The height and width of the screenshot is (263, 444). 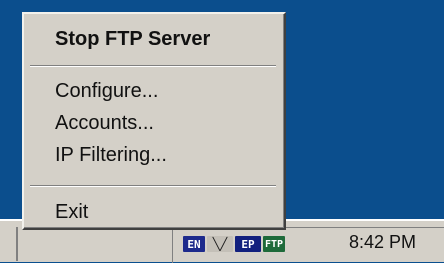 I want to click on ftp-server-icon: FTP, so click(x=274, y=244).